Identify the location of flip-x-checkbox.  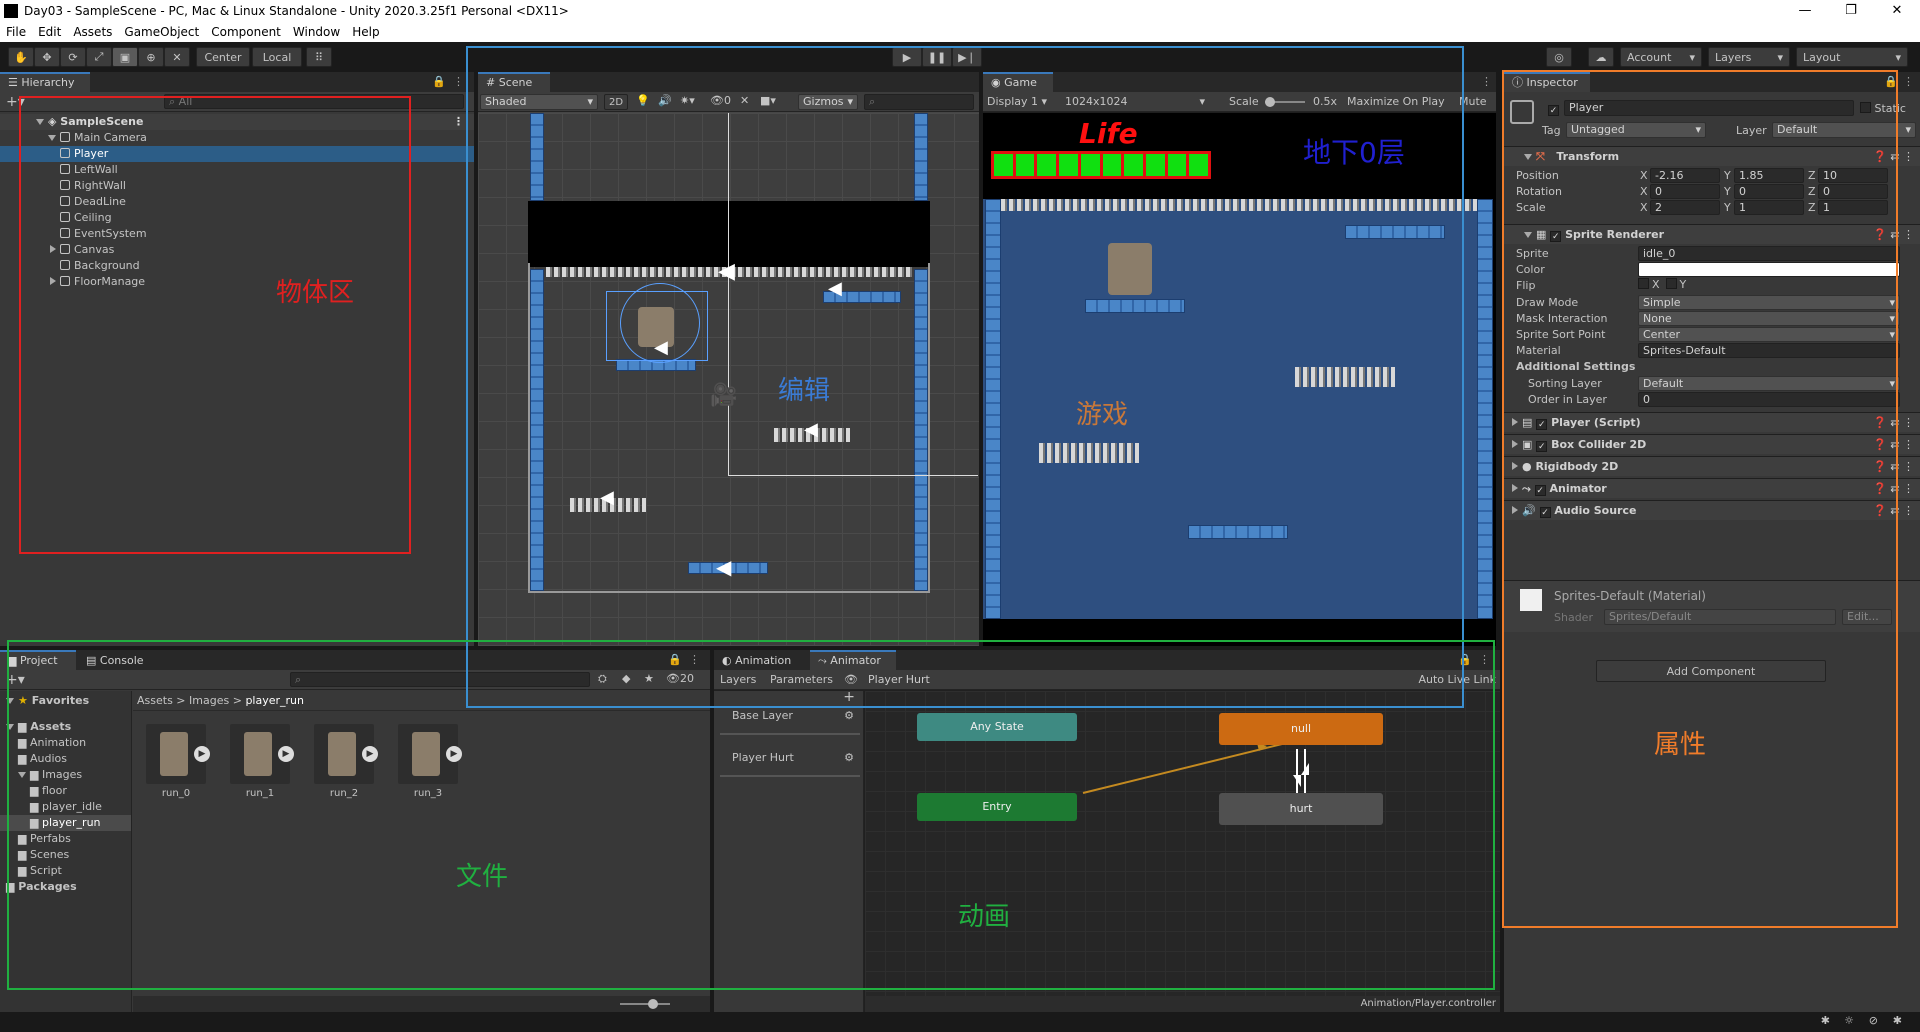
(1643, 284).